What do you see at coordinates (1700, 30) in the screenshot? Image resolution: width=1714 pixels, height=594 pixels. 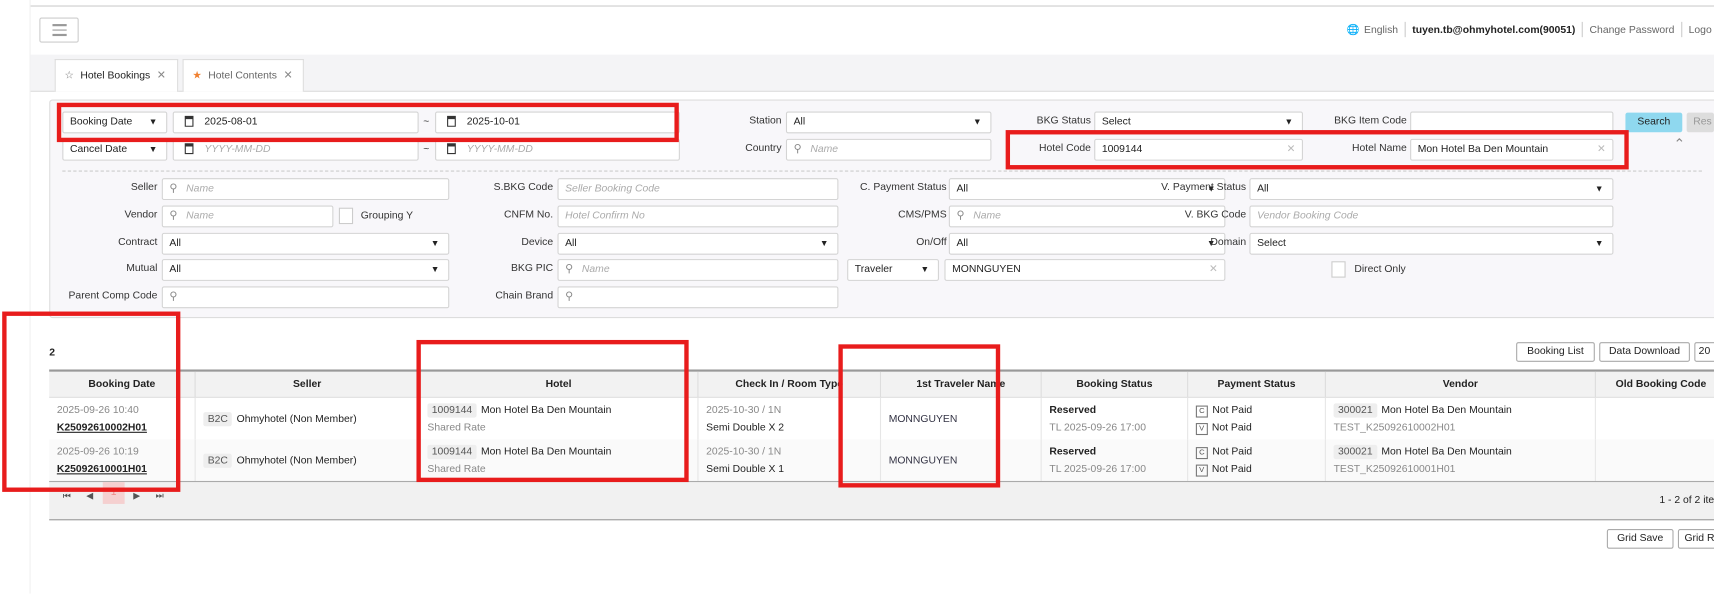 I see `logout-link: Logo` at bounding box center [1700, 30].